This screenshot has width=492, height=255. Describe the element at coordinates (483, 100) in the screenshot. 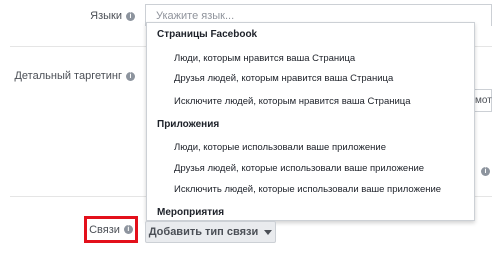

I see `detailed-targeting-input-text: мот` at that location.